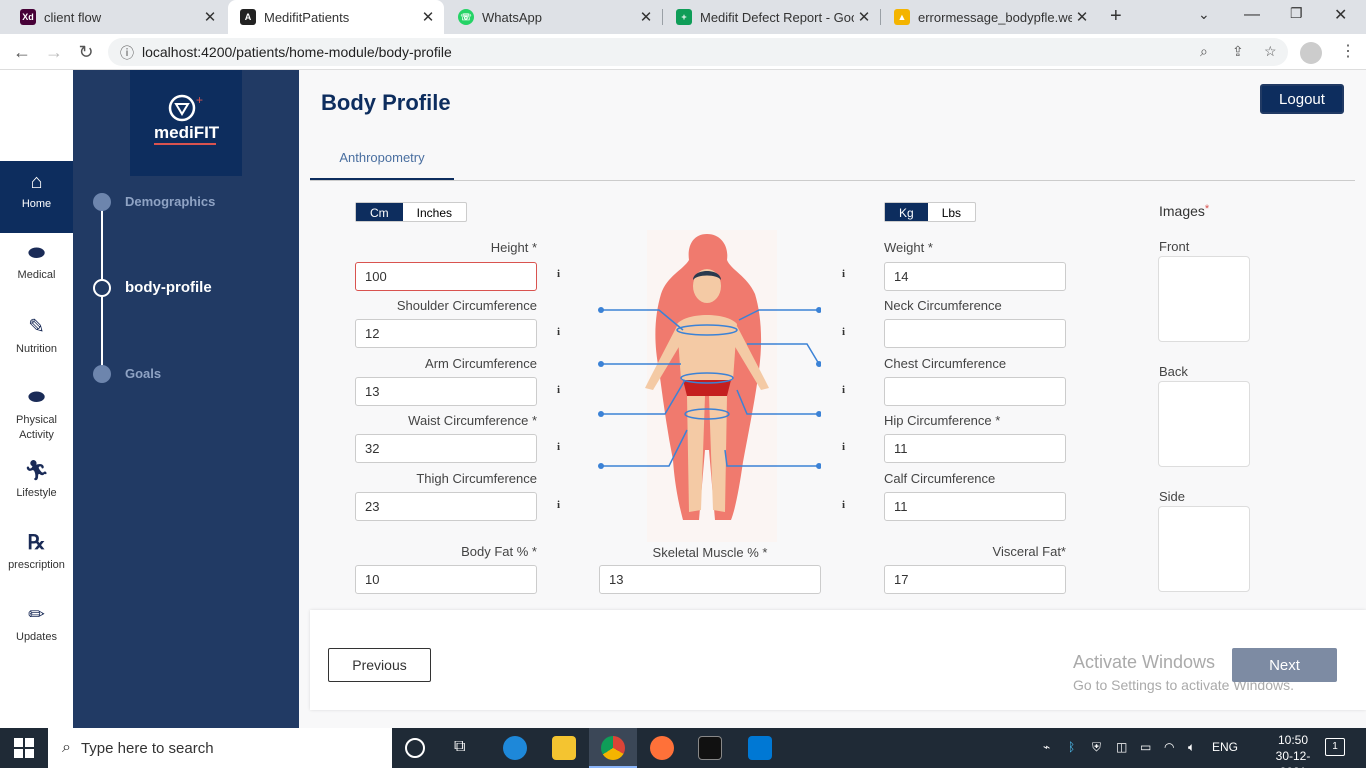  What do you see at coordinates (36, 261) in the screenshot?
I see `rail-item-medical: ⬬ Medical` at bounding box center [36, 261].